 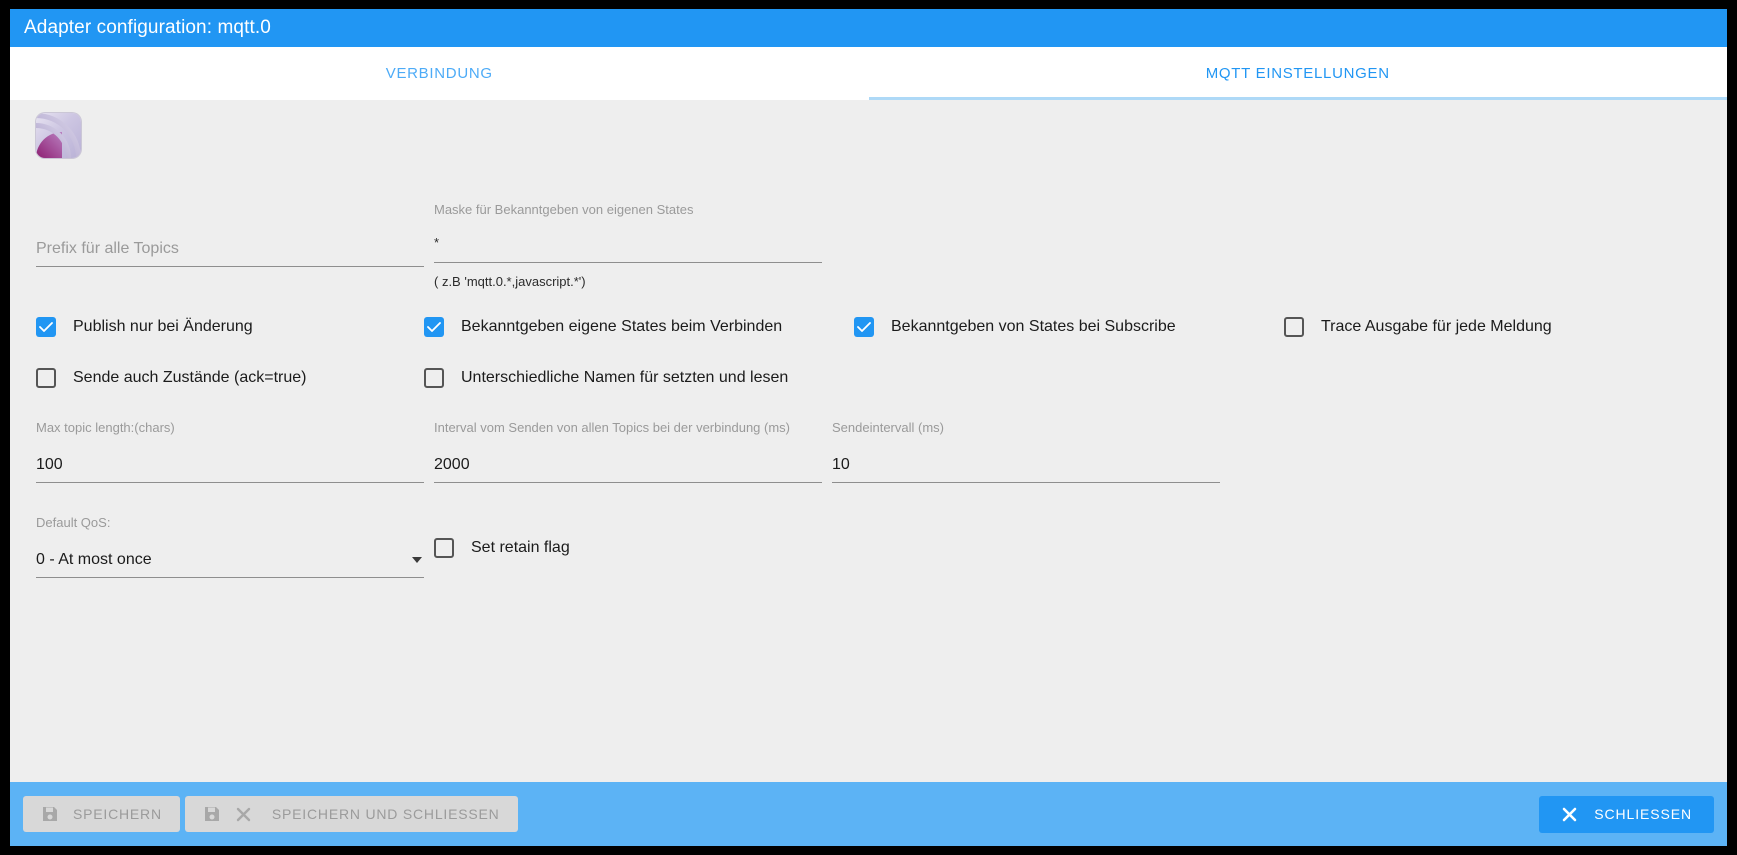 I want to click on field-send-interval: Sendeintervall (ms) 10, so click(x=1026, y=451).